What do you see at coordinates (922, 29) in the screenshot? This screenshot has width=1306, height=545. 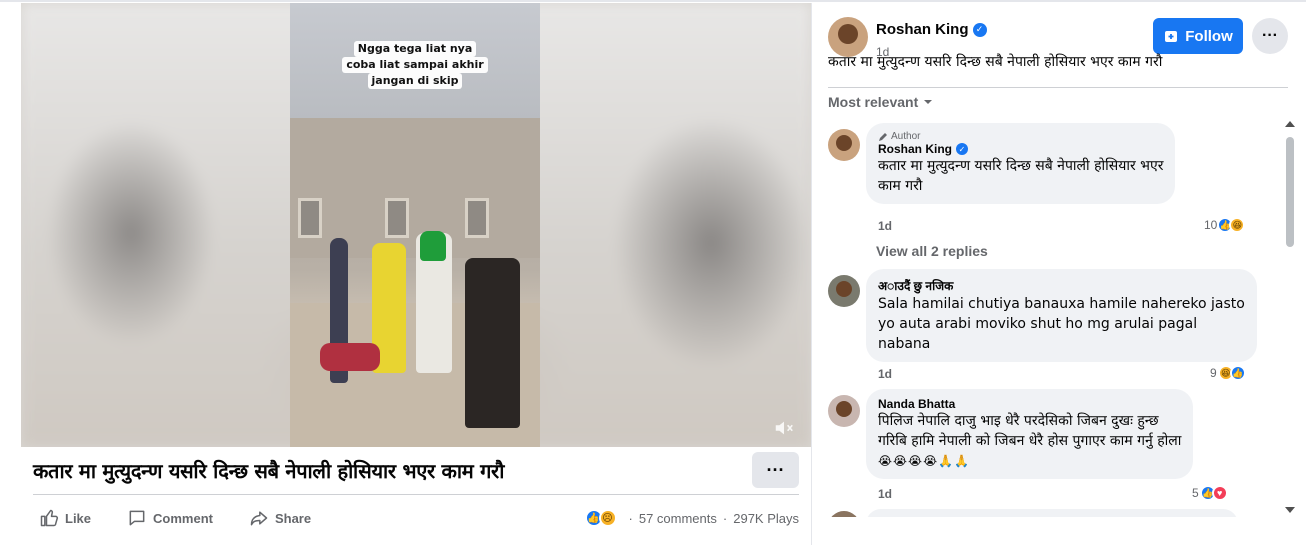 I see `author-name: Roshan King` at bounding box center [922, 29].